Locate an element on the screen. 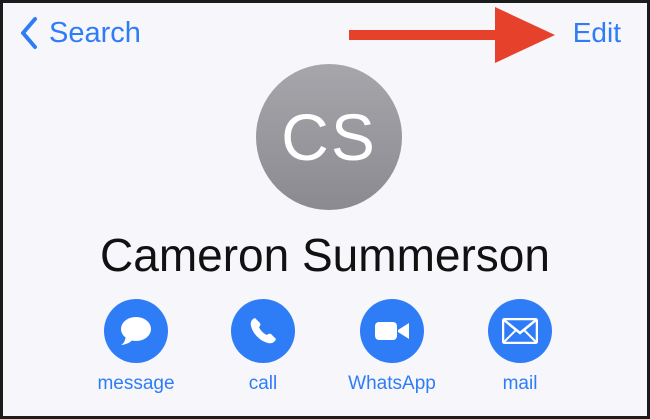 The width and height of the screenshot is (650, 419). mail-button: mail is located at coordinates (520, 347).